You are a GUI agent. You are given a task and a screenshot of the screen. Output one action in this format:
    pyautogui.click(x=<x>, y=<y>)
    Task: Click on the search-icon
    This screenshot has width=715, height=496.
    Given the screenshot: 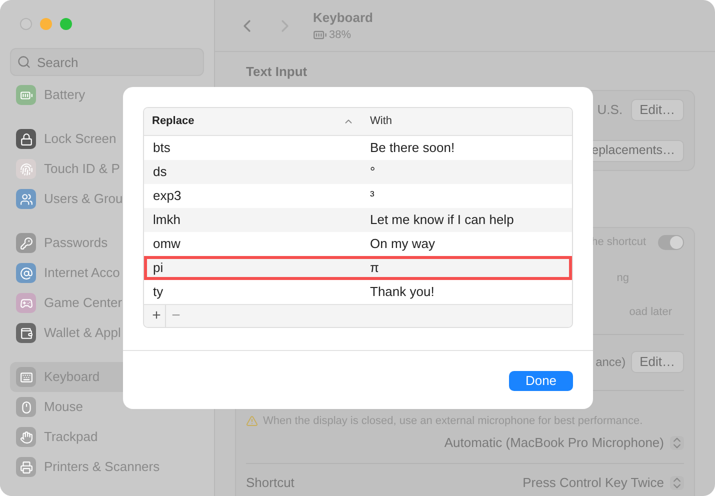 What is the action you would take?
    pyautogui.click(x=24, y=62)
    